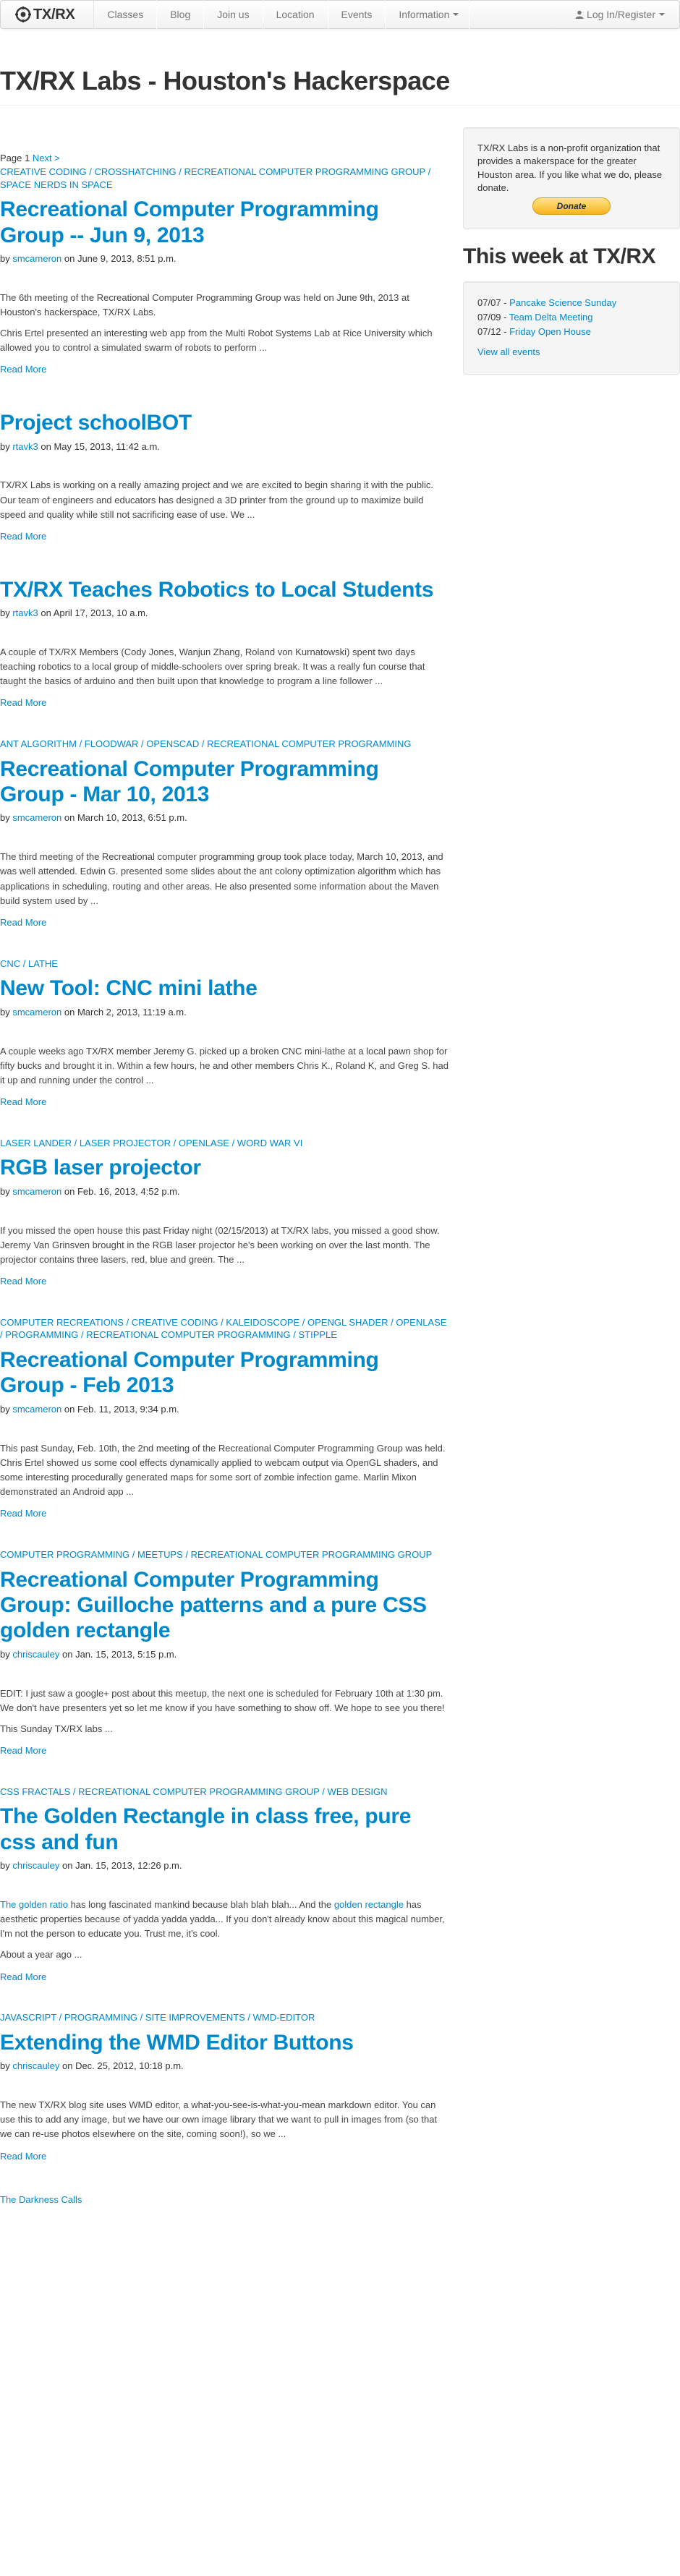 This screenshot has width=680, height=2576. I want to click on tag-link: LASER PROJECTOR, so click(125, 1143).